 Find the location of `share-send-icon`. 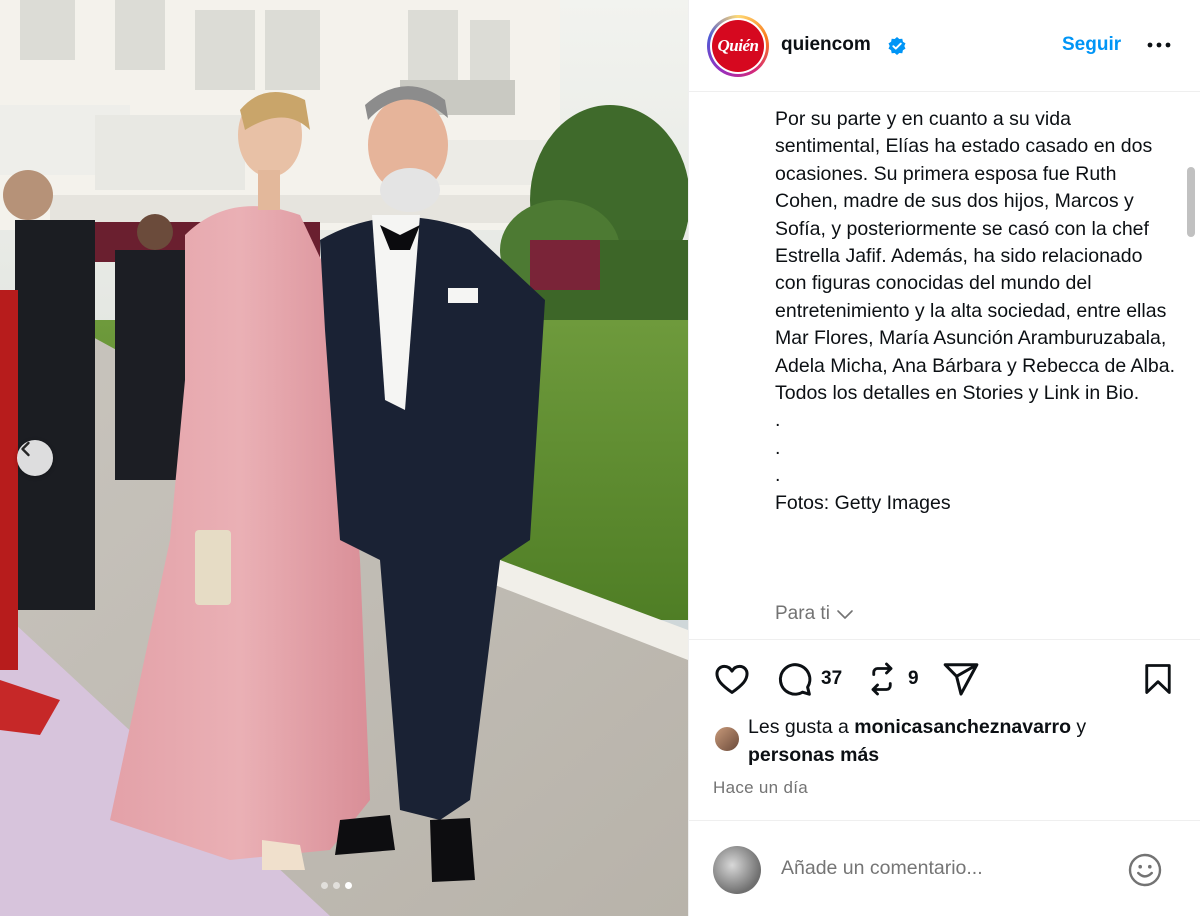

share-send-icon is located at coordinates (961, 679).